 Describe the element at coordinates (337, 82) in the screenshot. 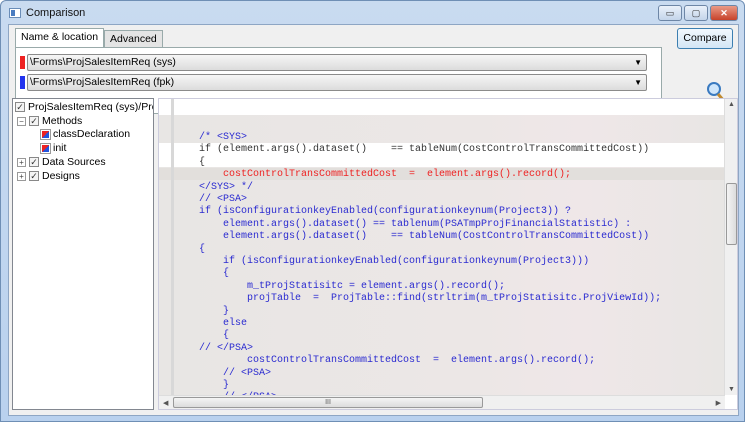

I see `second-element-select: \Forms\ProjSalesItemReq (fpk) ▼` at that location.